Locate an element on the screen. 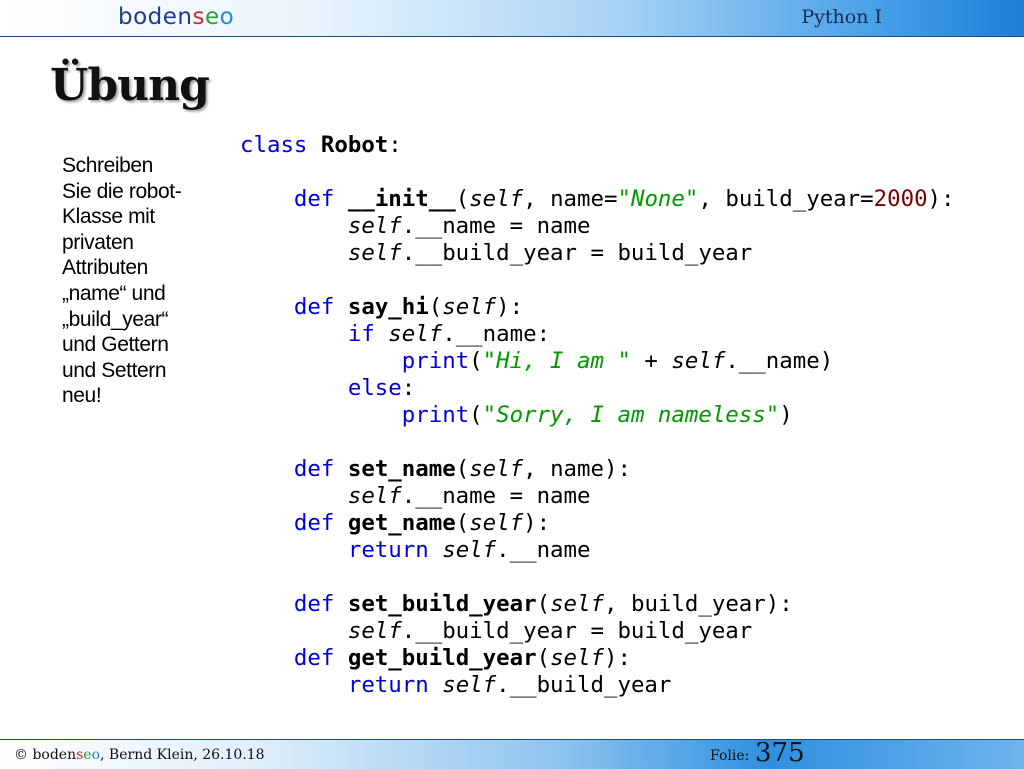 The width and height of the screenshot is (1024, 769). slide-title: Übung is located at coordinates (130, 85).